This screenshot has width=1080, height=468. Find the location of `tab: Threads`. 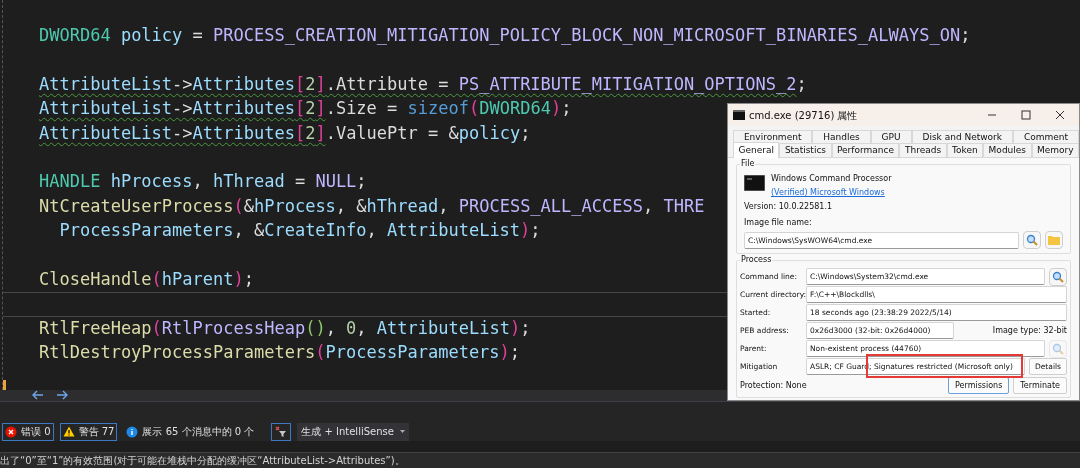

tab: Threads is located at coordinates (923, 150).